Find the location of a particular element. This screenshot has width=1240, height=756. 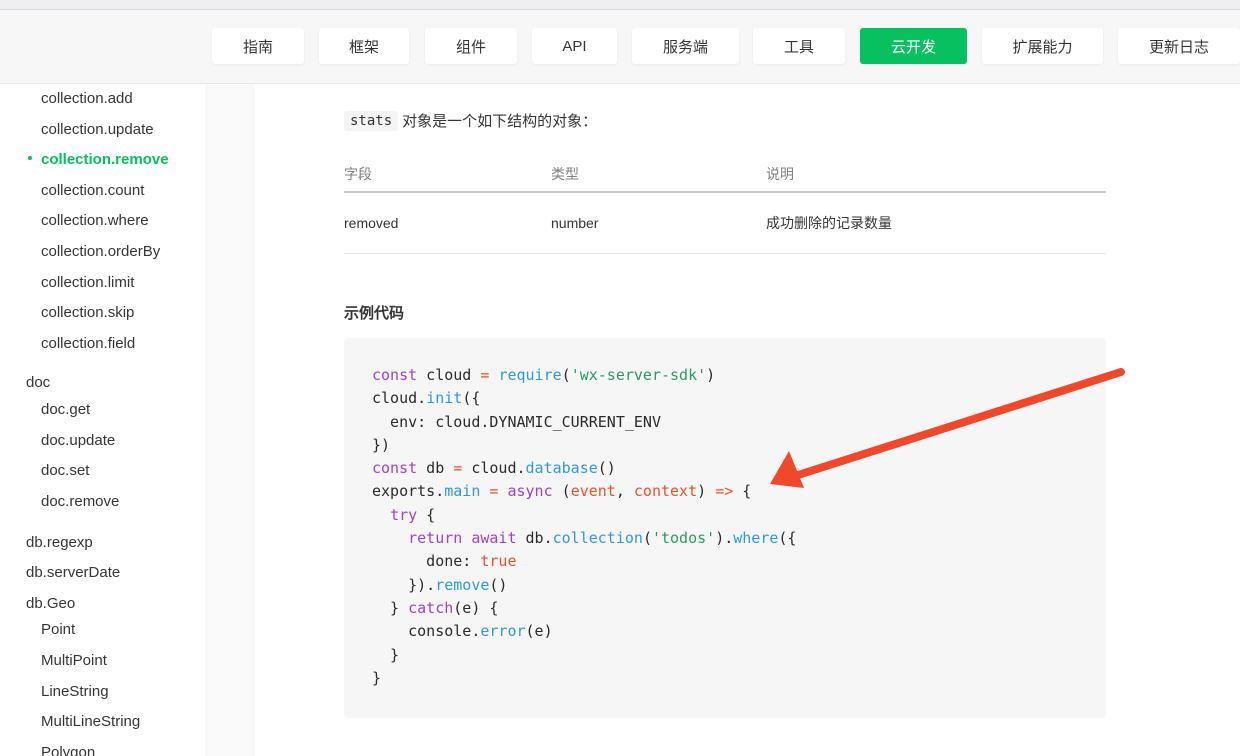

sidebar-item: Point is located at coordinates (58, 629).